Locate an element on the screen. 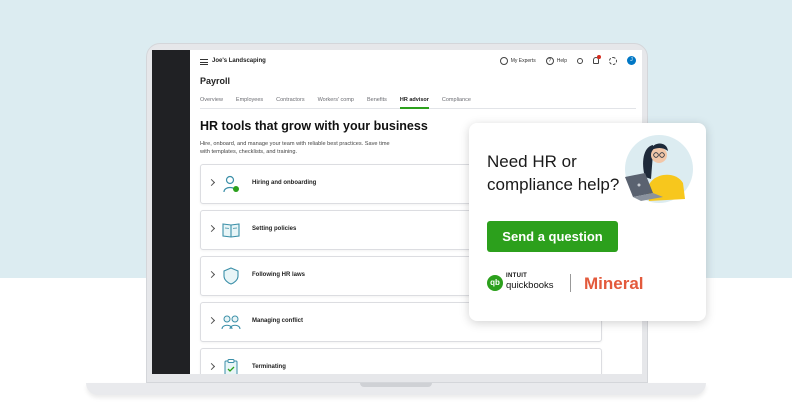  intuit-wordmark: INTUIT is located at coordinates (517, 276).